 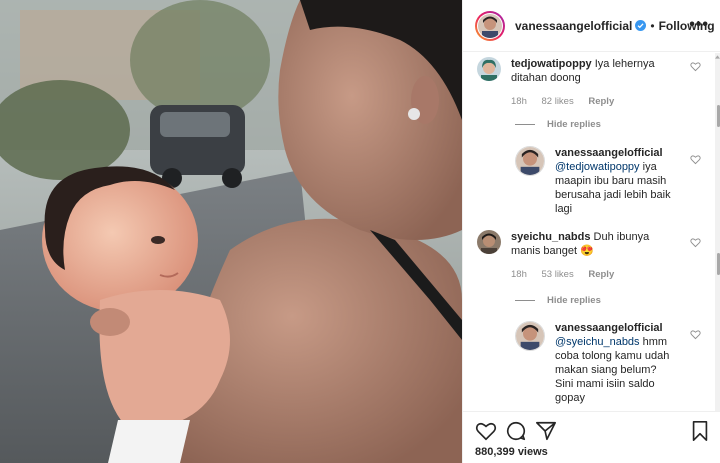 I want to click on story-ring, so click(x=490, y=25).